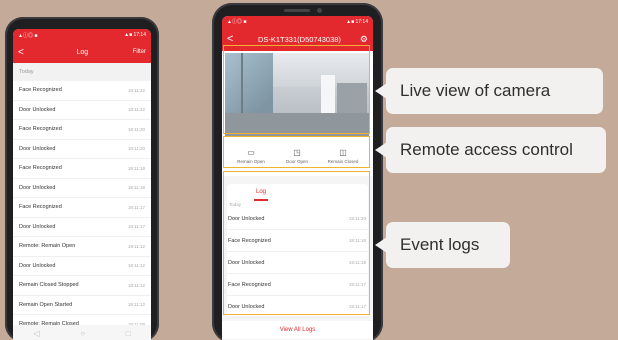 This screenshot has height=340, width=618. I want to click on nav-home-icon: ○, so click(82, 333).